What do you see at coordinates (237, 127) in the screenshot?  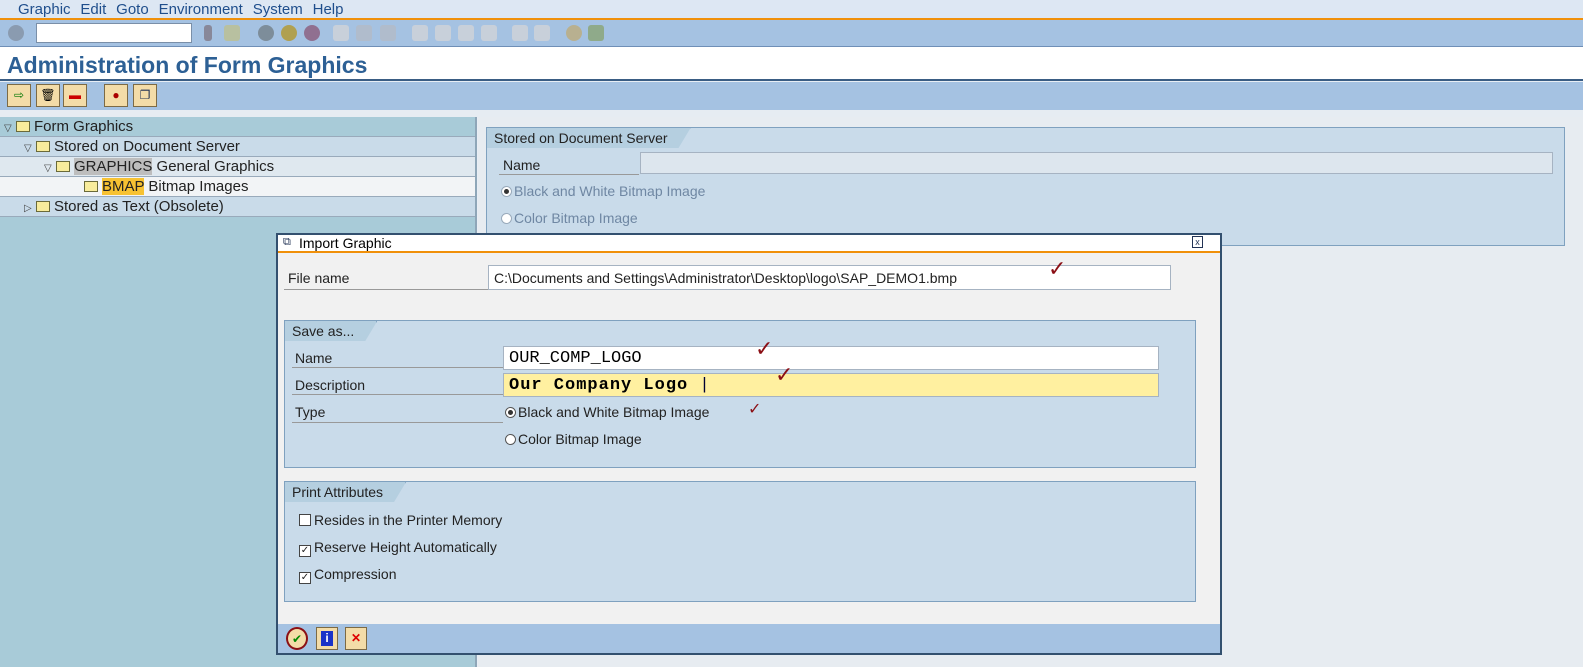 I see `tree-node-form-graphics: ▽ Form Graphics` at bounding box center [237, 127].